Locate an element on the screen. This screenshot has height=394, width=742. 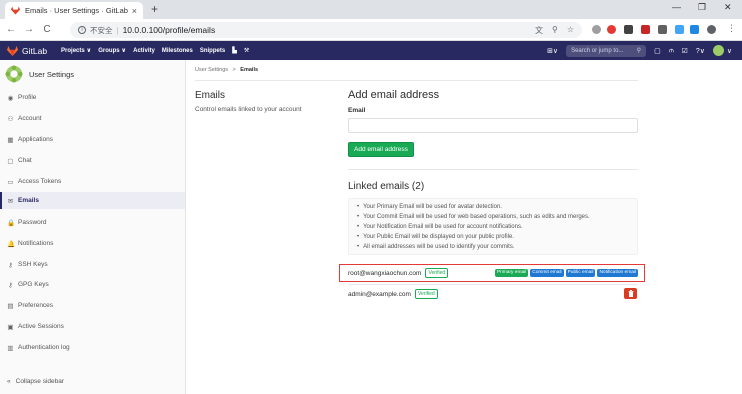
account-icon: ⚇ is located at coordinates (10, 119).